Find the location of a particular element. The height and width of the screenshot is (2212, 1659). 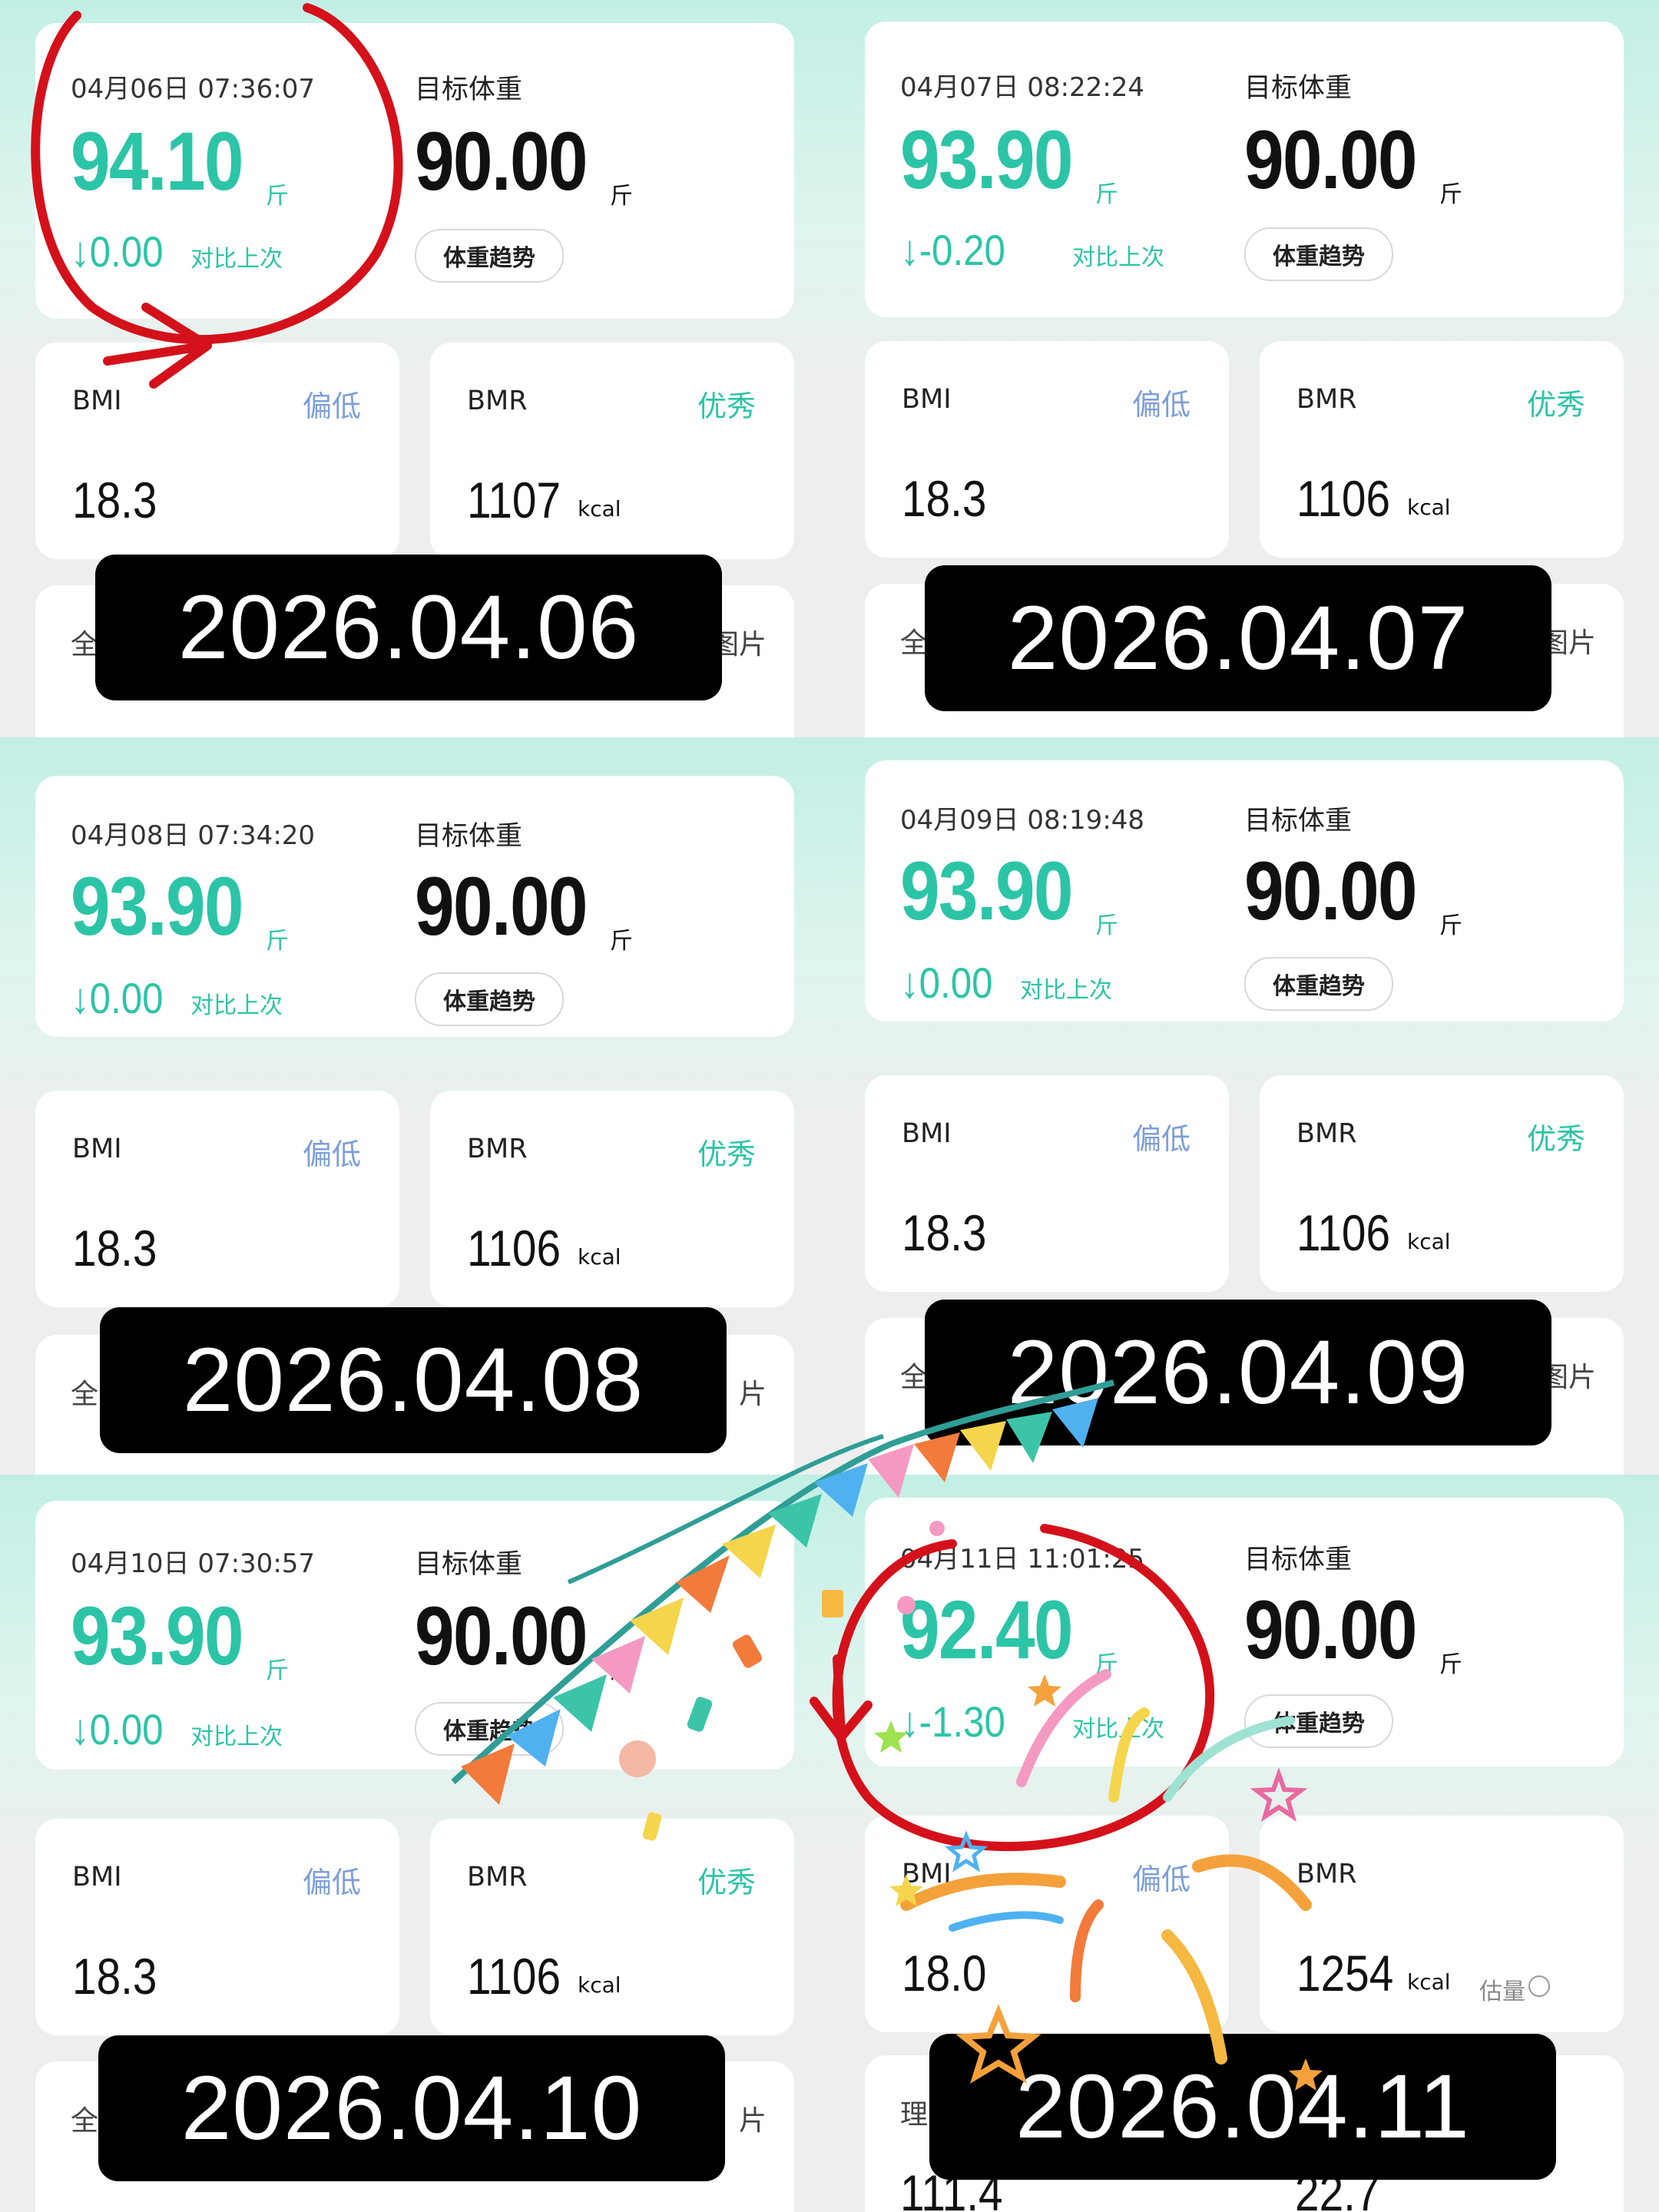

timestamp: 04月11日 11:01:25 is located at coordinates (1022, 1560).